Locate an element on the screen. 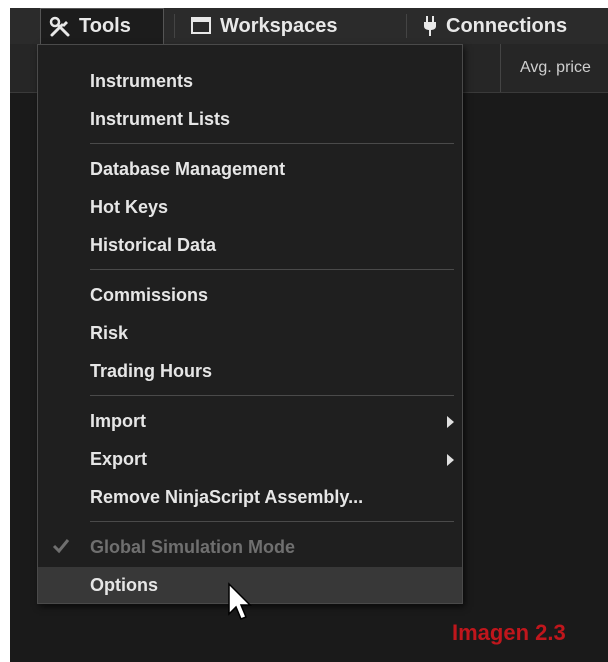  mouse-pointer-icon is located at coordinates (240, 601).